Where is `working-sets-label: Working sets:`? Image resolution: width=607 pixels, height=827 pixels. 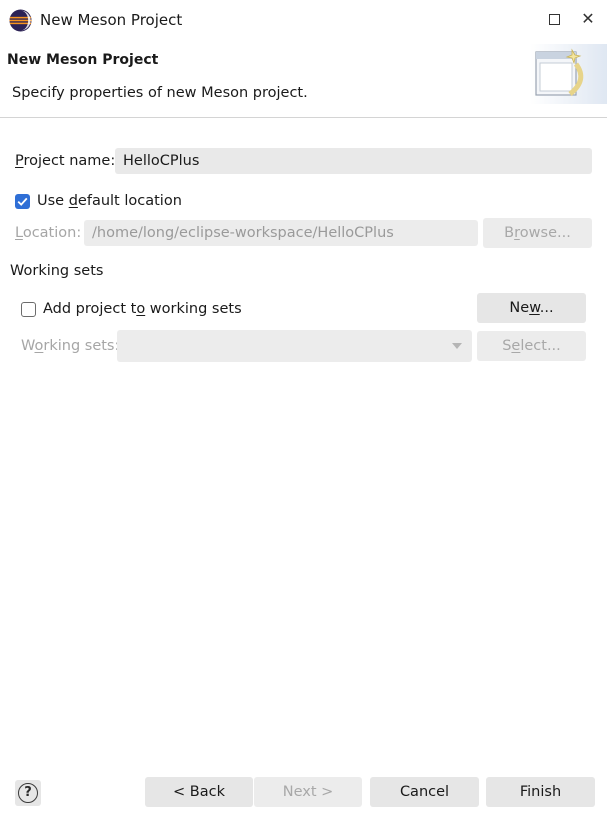
working-sets-label: Working sets: is located at coordinates (70, 346).